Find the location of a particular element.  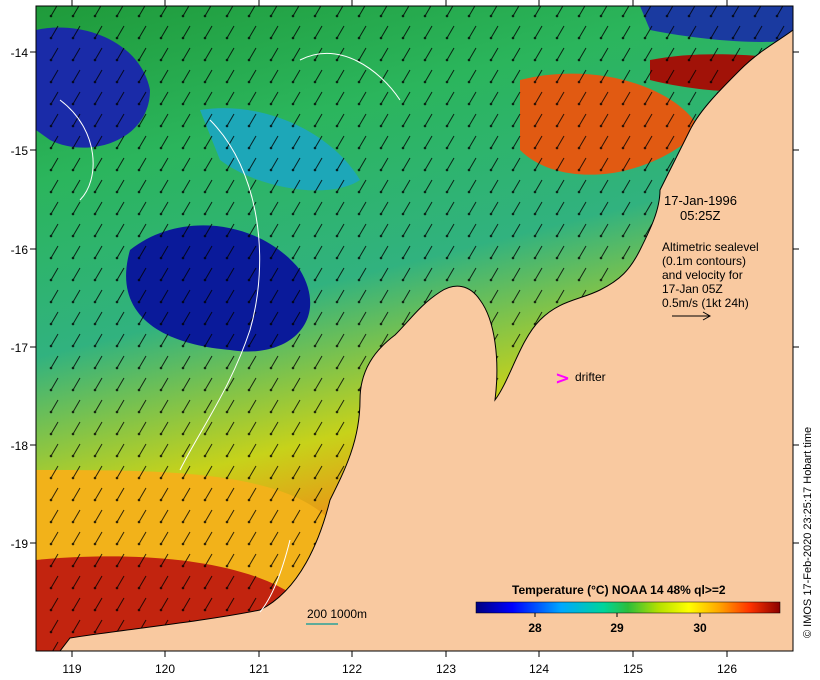

drifter-icon: > is located at coordinates (562, 378).